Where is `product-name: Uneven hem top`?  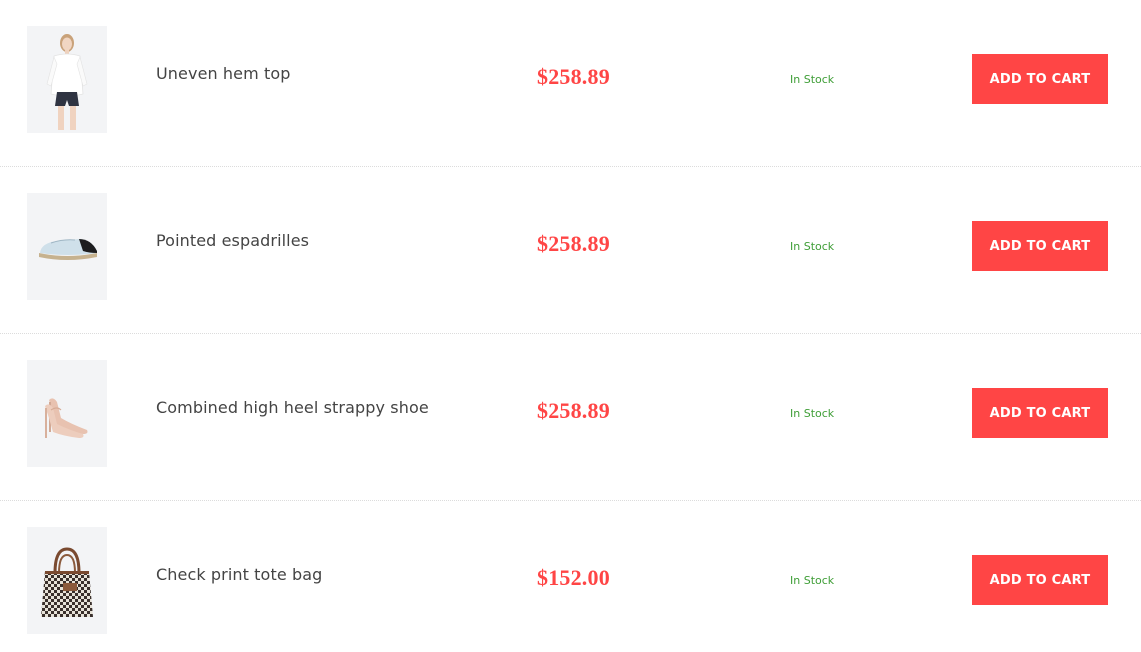 product-name: Uneven hem top is located at coordinates (223, 73).